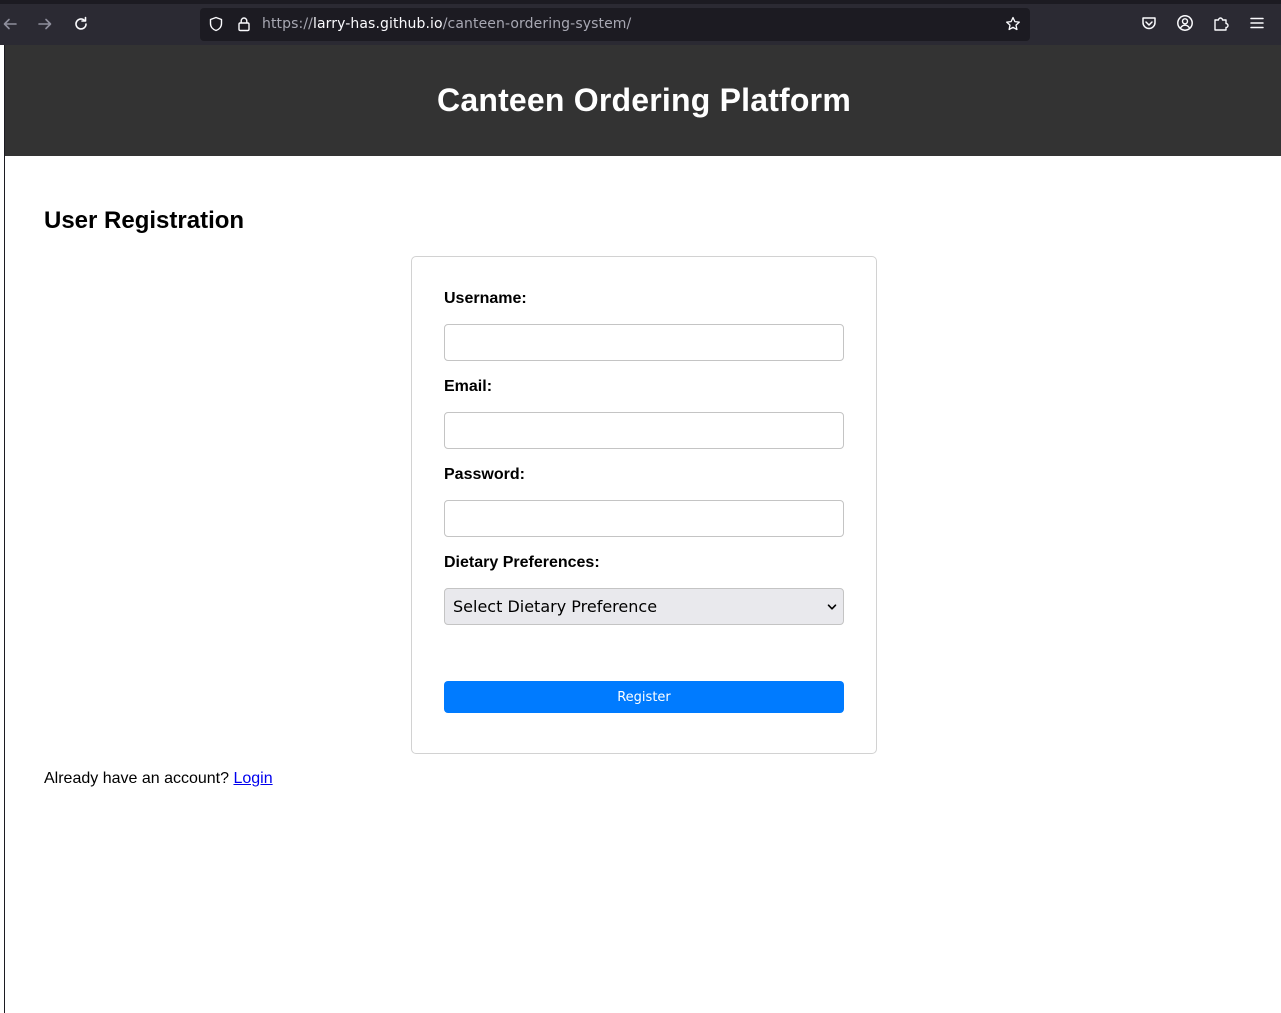 This screenshot has width=1281, height=1013. I want to click on url-domain: larry-has.github.io, so click(377, 24).